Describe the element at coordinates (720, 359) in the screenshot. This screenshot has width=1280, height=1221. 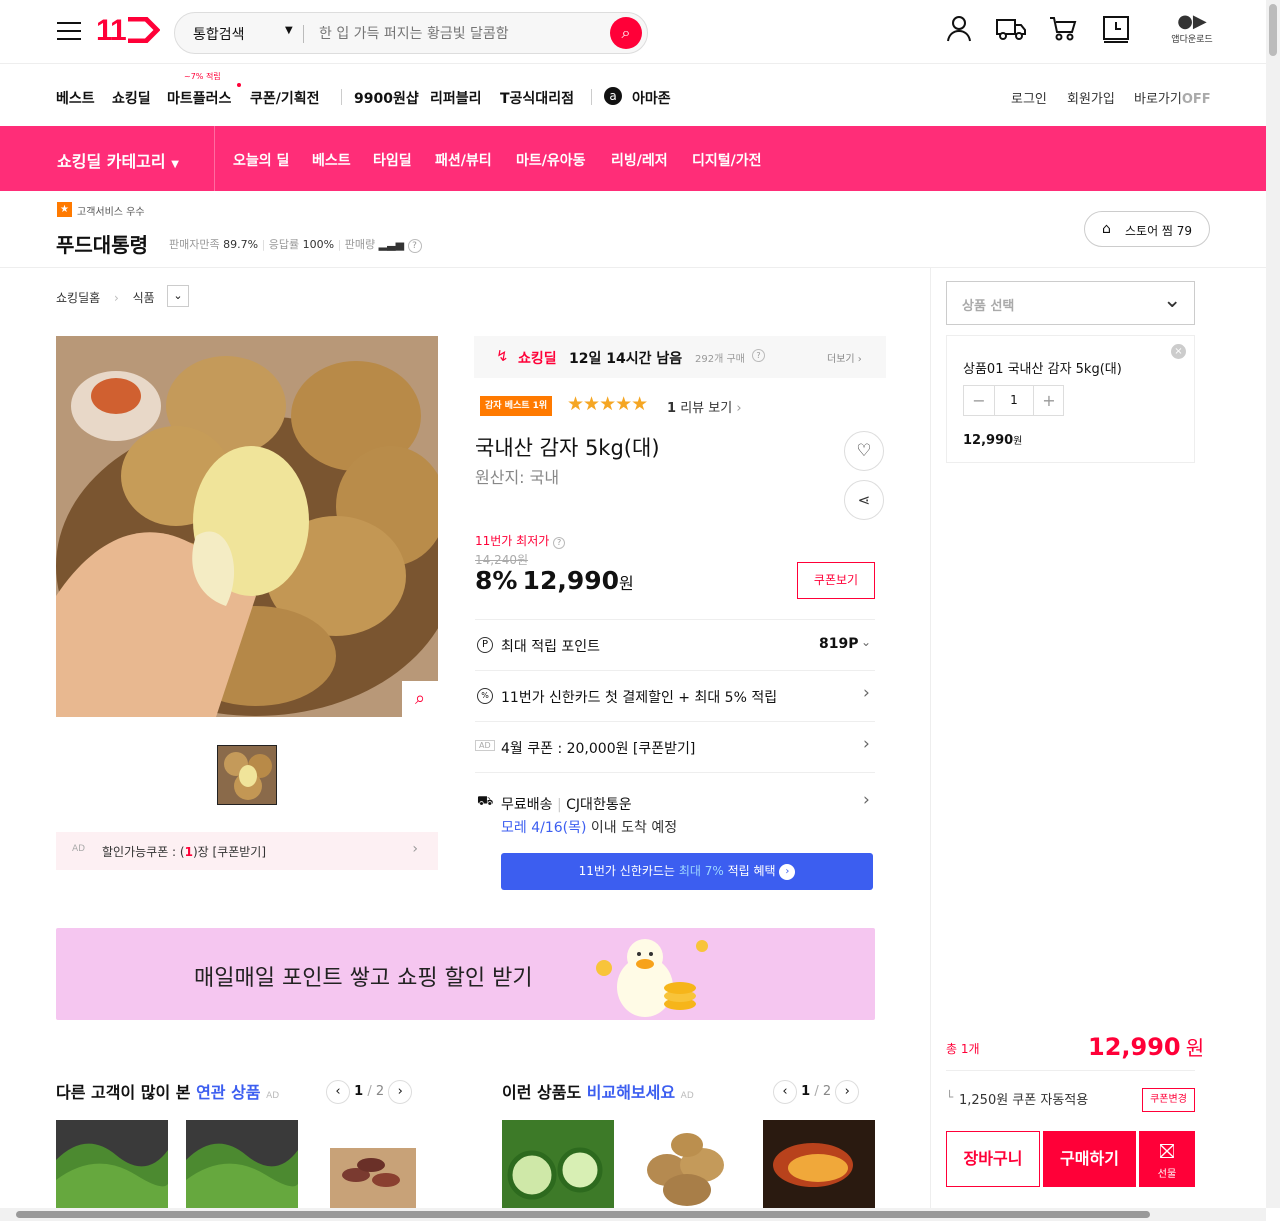
I see `deal-purchases: 292개 구매` at that location.